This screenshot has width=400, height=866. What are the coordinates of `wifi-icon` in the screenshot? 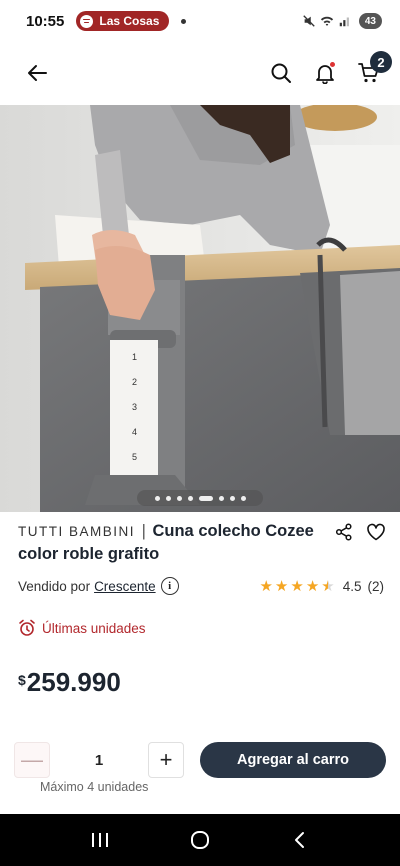 It's located at (326, 21).